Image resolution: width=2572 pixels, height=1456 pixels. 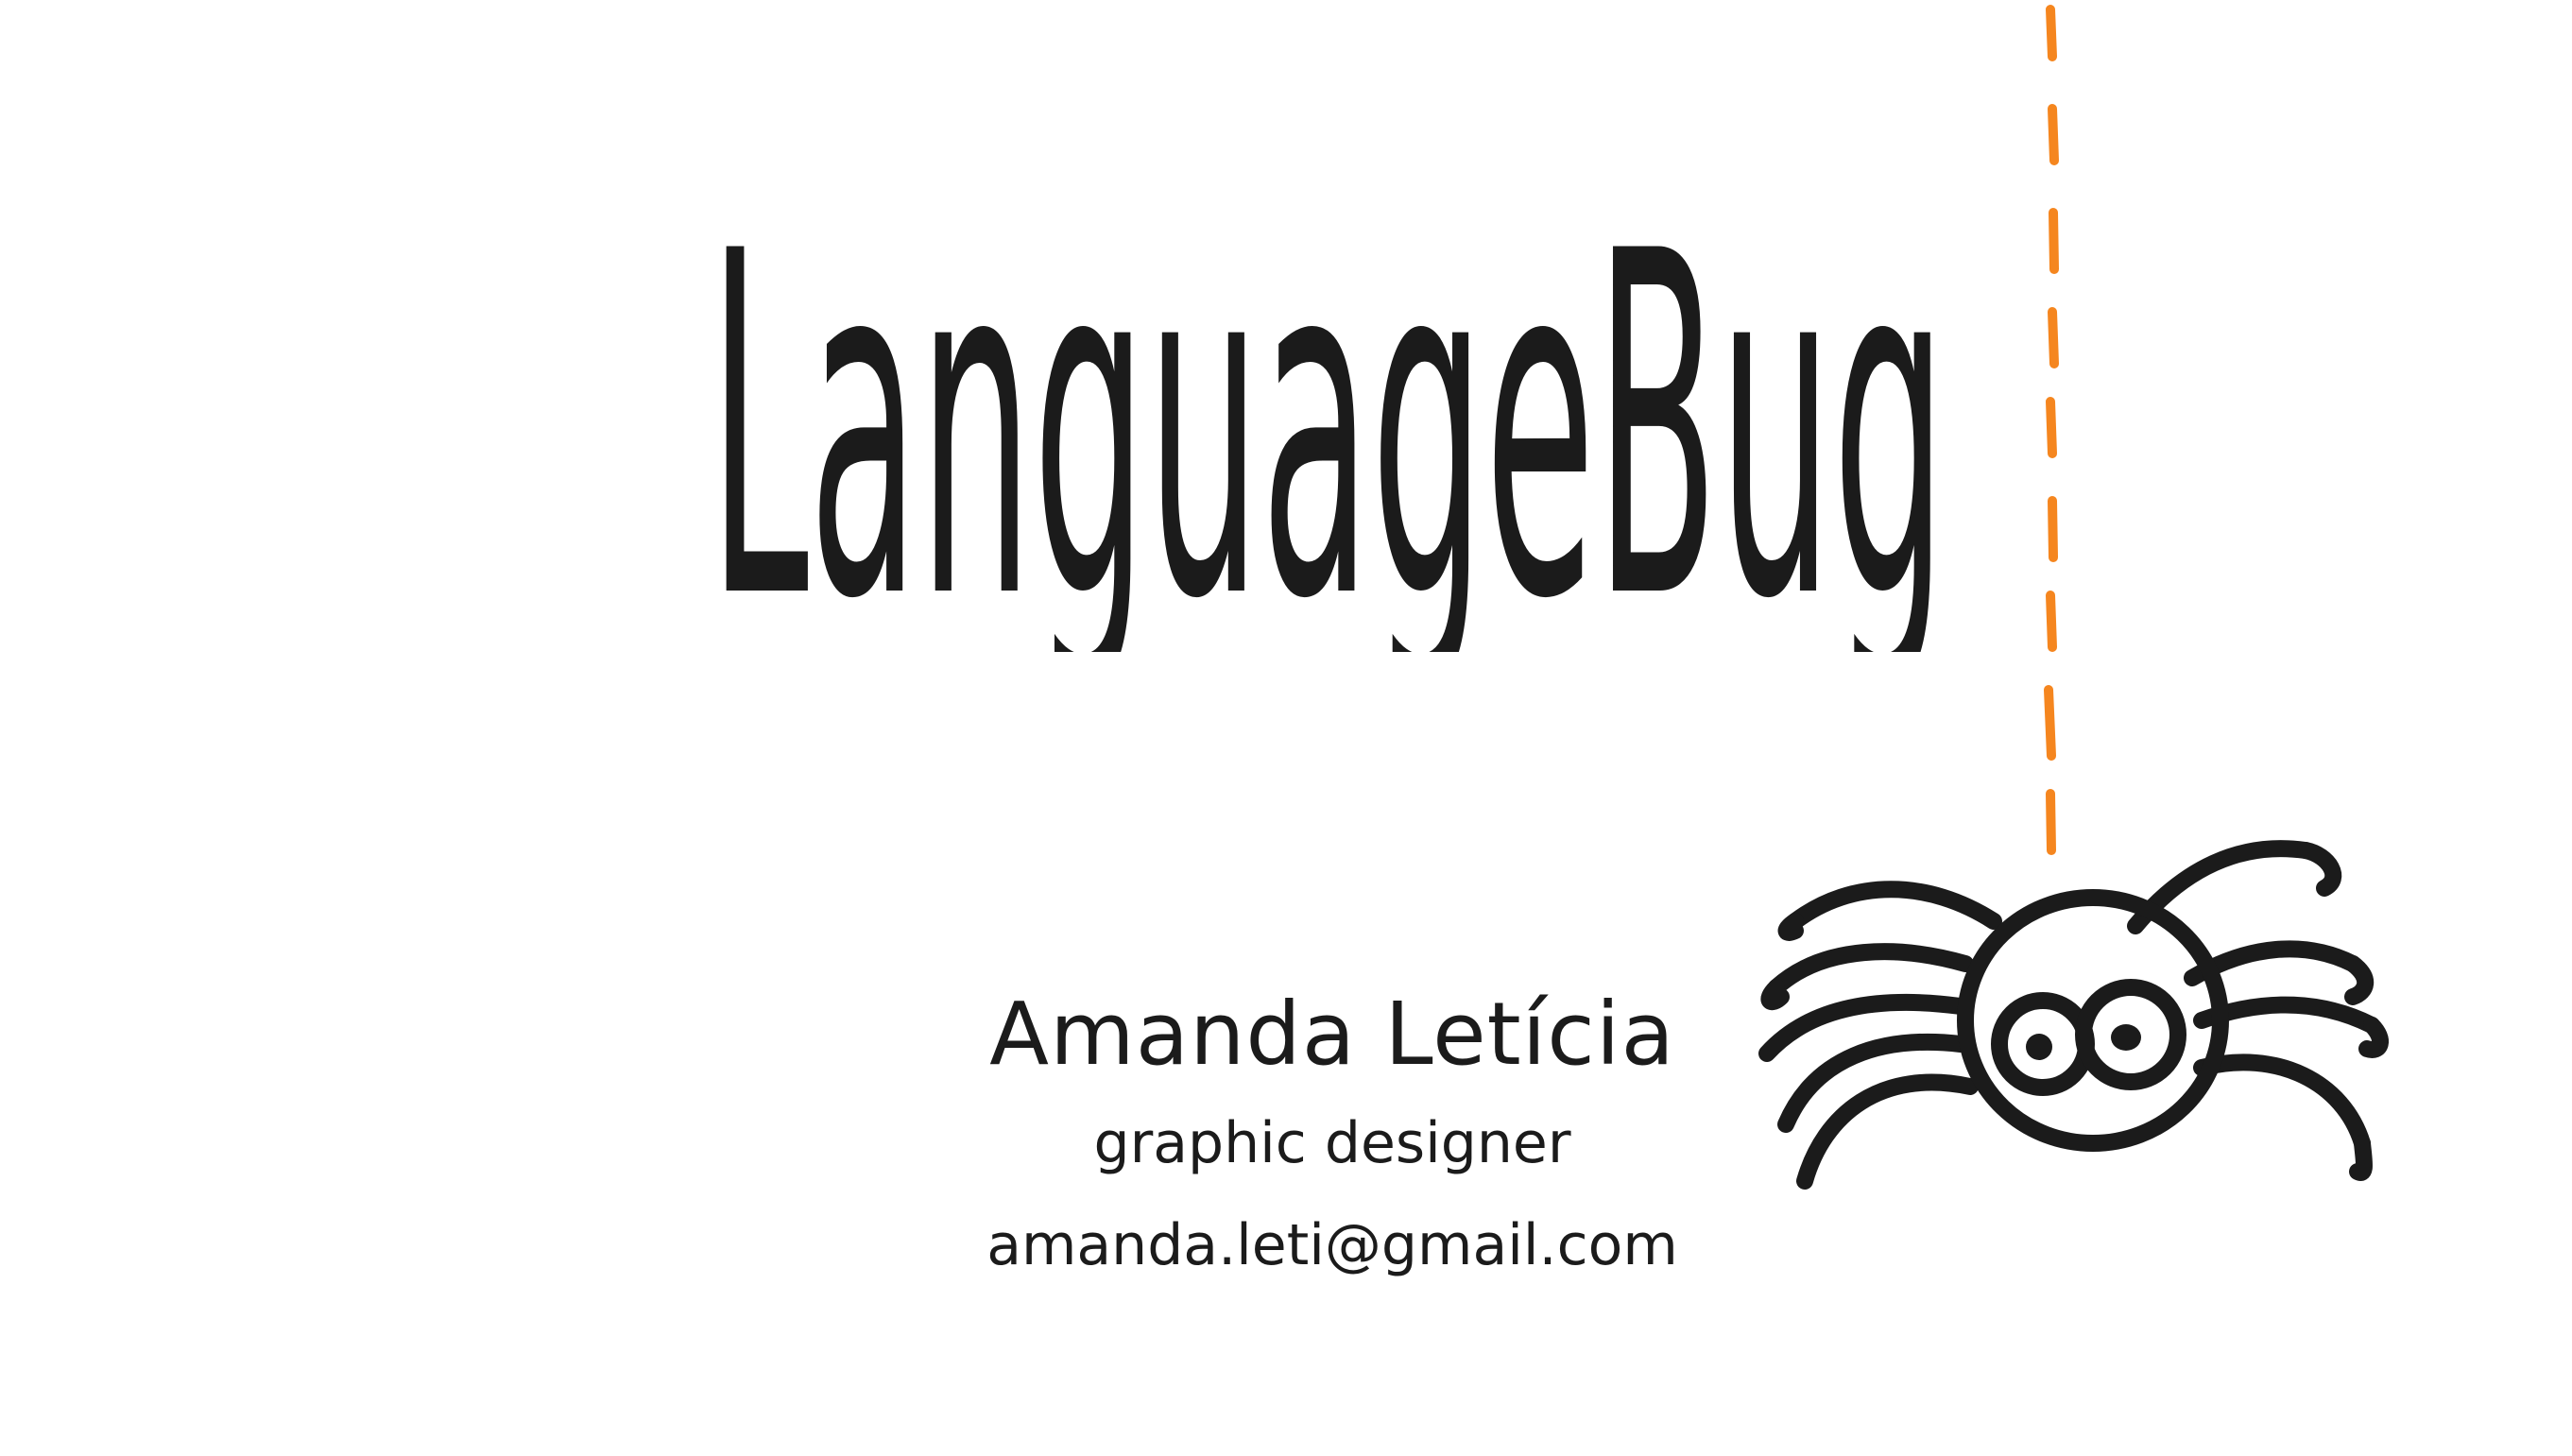 I want to click on brand-name: LanguageBug, so click(x=1327, y=444).